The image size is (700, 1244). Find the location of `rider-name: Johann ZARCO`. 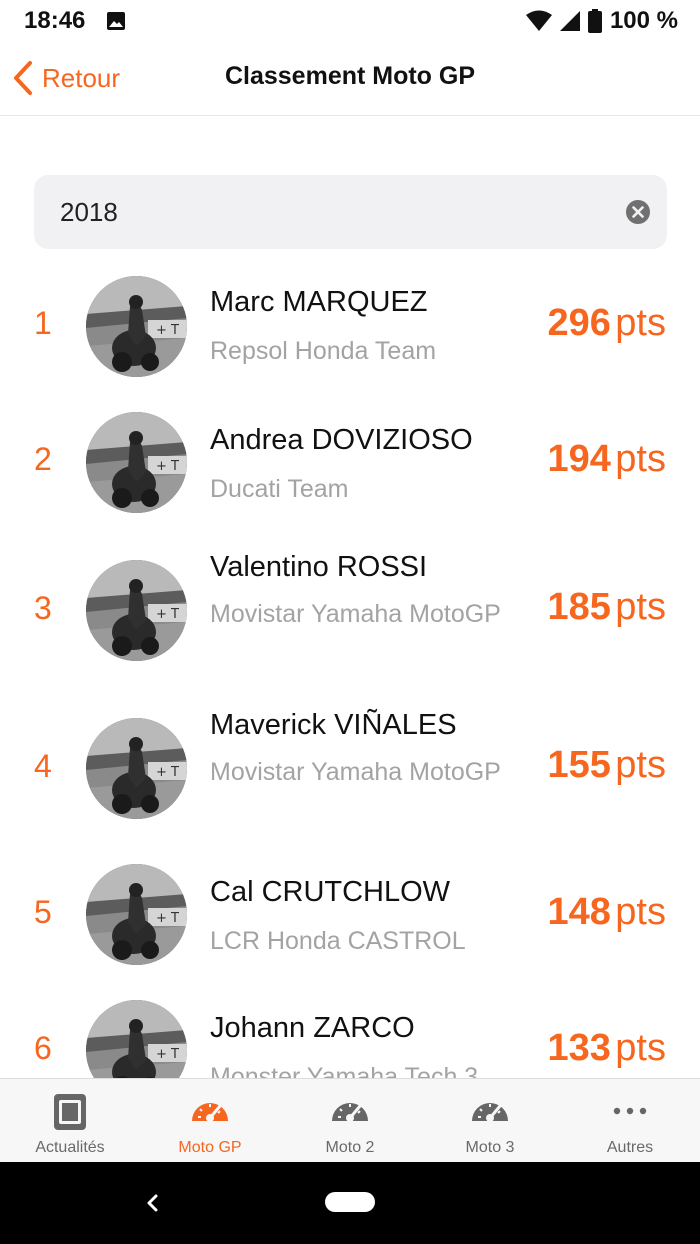

rider-name: Johann ZARCO is located at coordinates (312, 1028).